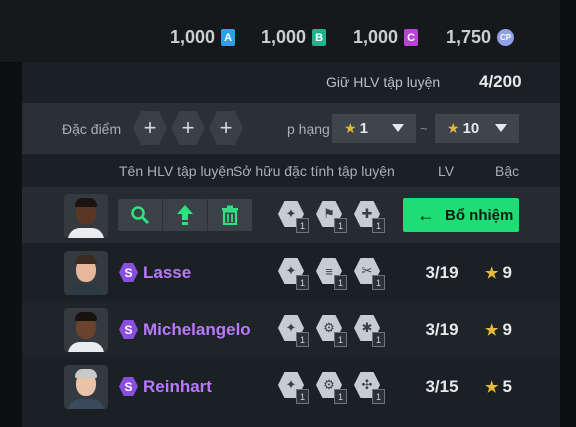 Image resolution: width=576 pixels, height=427 pixels. Describe the element at coordinates (446, 171) in the screenshot. I see `column-header-lv: LV` at that location.